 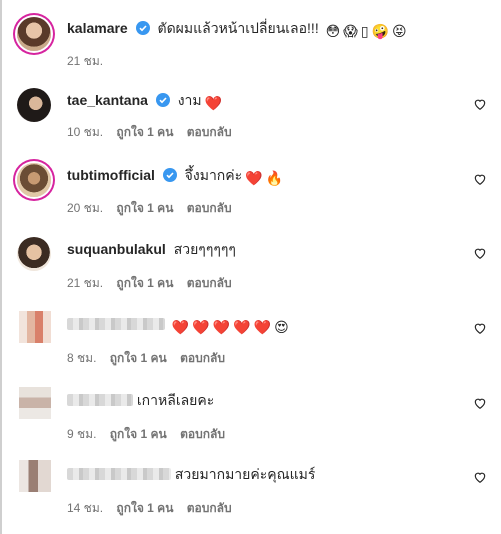 I want to click on emoji-tongue-face-icon: 😝, so click(x=399, y=31).